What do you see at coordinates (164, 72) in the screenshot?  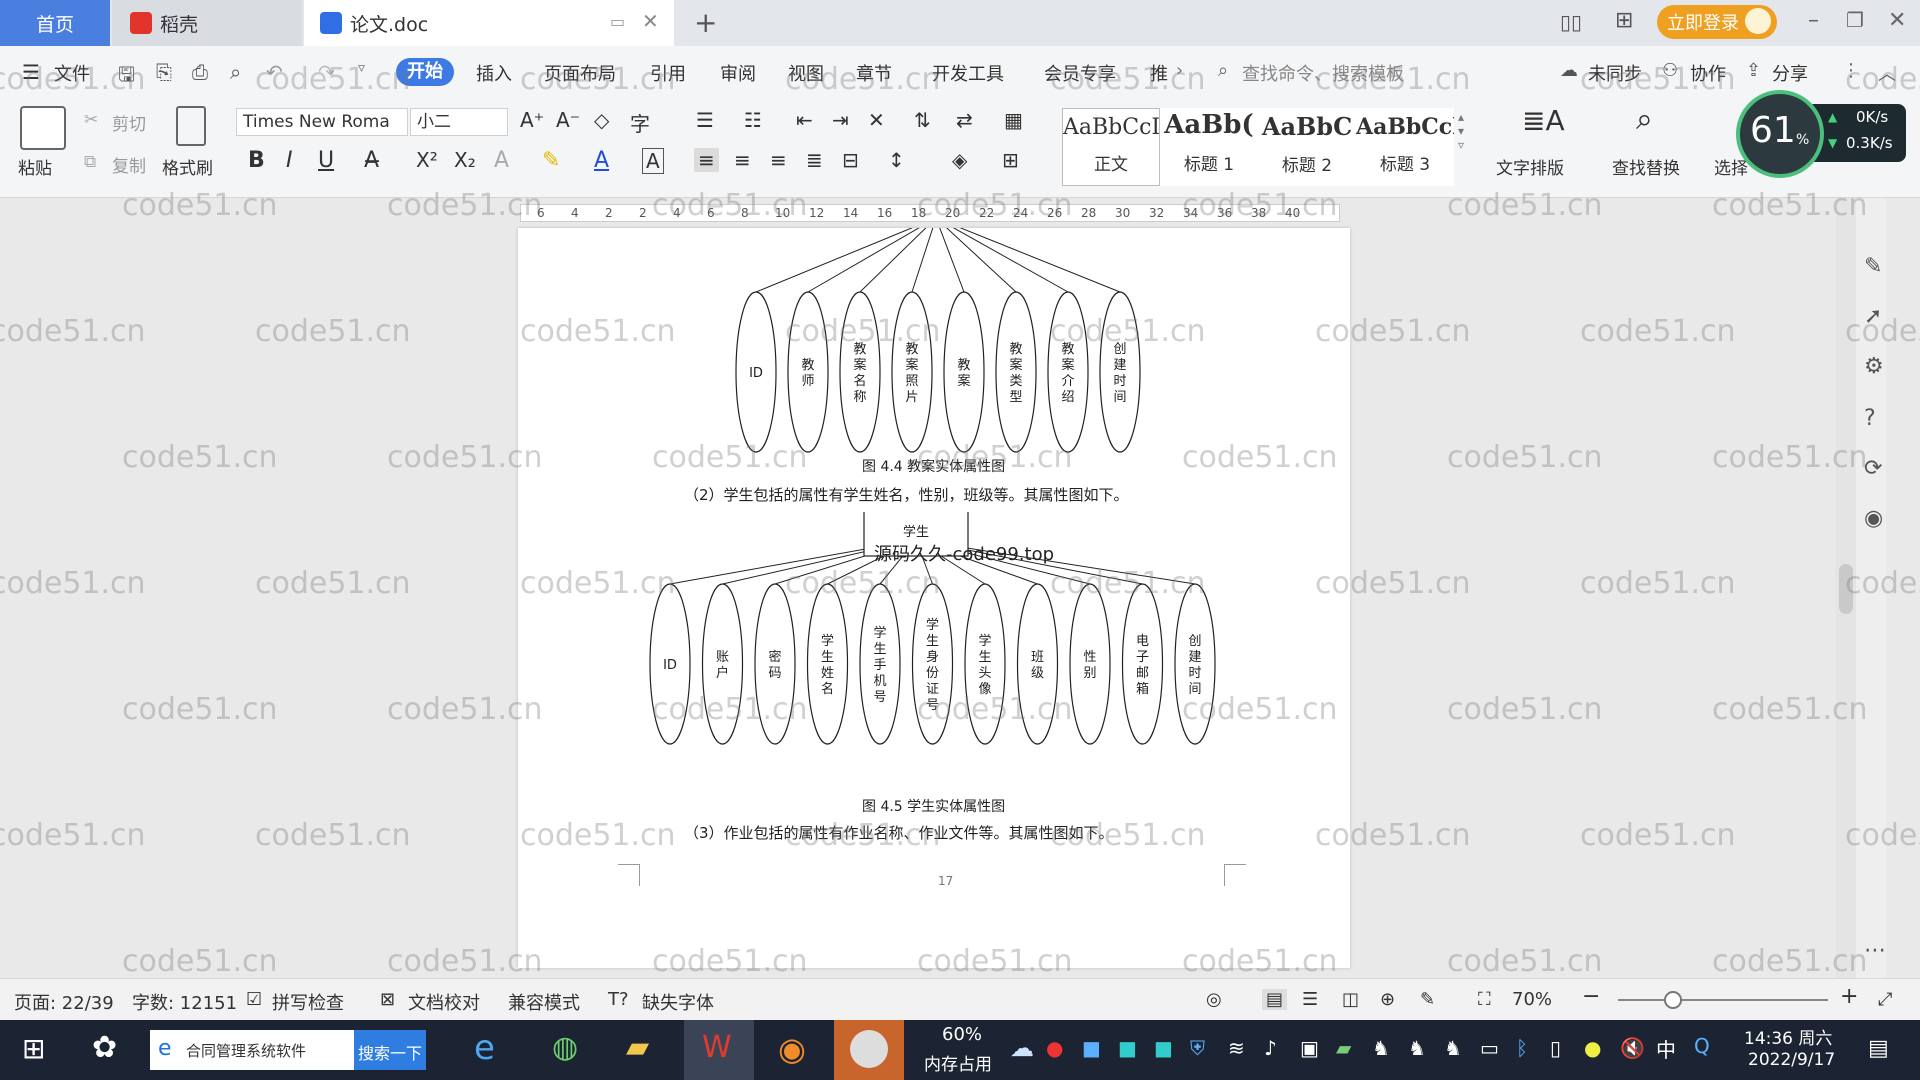 I see `export-icon: ⎘` at bounding box center [164, 72].